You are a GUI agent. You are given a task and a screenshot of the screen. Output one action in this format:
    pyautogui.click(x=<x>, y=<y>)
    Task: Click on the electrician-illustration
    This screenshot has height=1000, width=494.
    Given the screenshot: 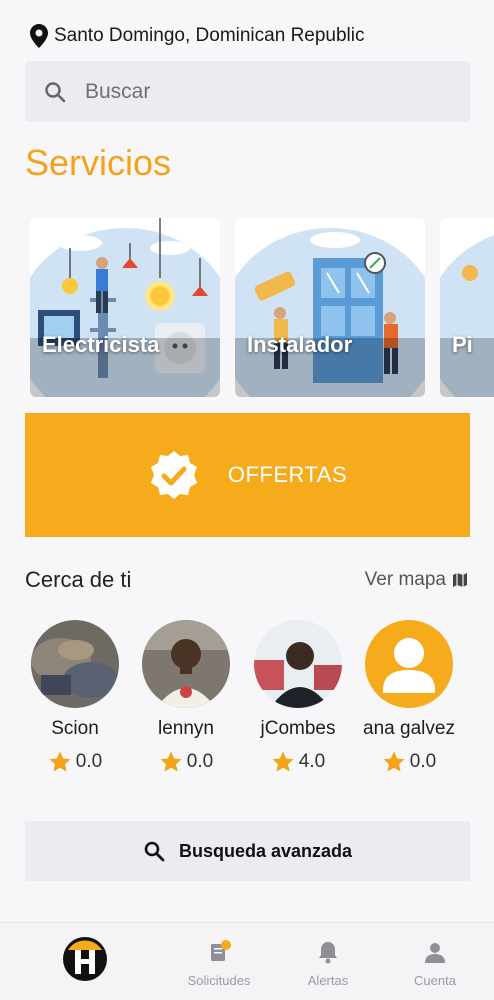 What is the action you would take?
    pyautogui.click(x=125, y=307)
    